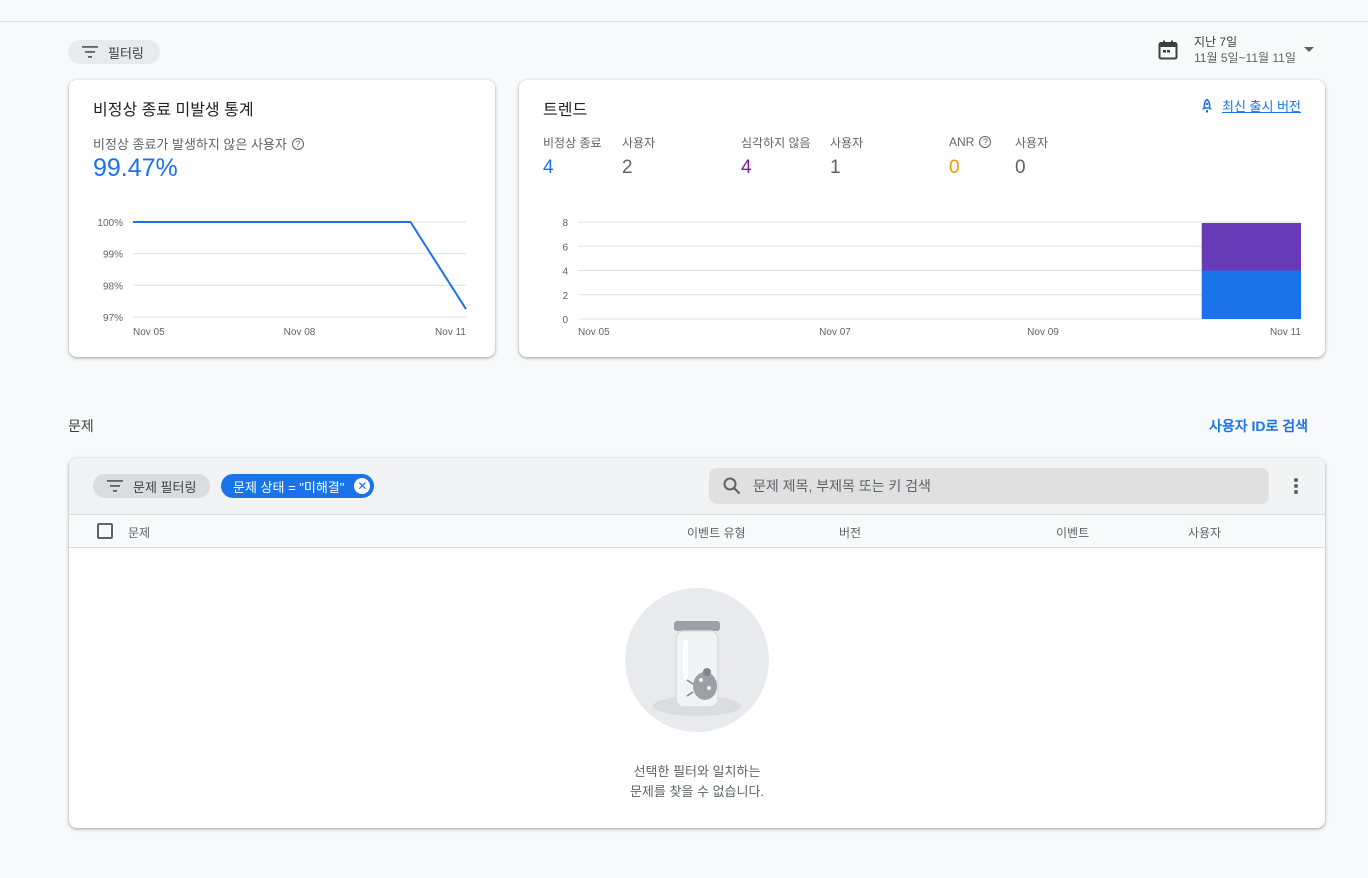 This screenshot has height=878, width=1368. Describe the element at coordinates (173, 110) in the screenshot. I see `crash-free-title: 비정상 종료 미발생 통계` at that location.